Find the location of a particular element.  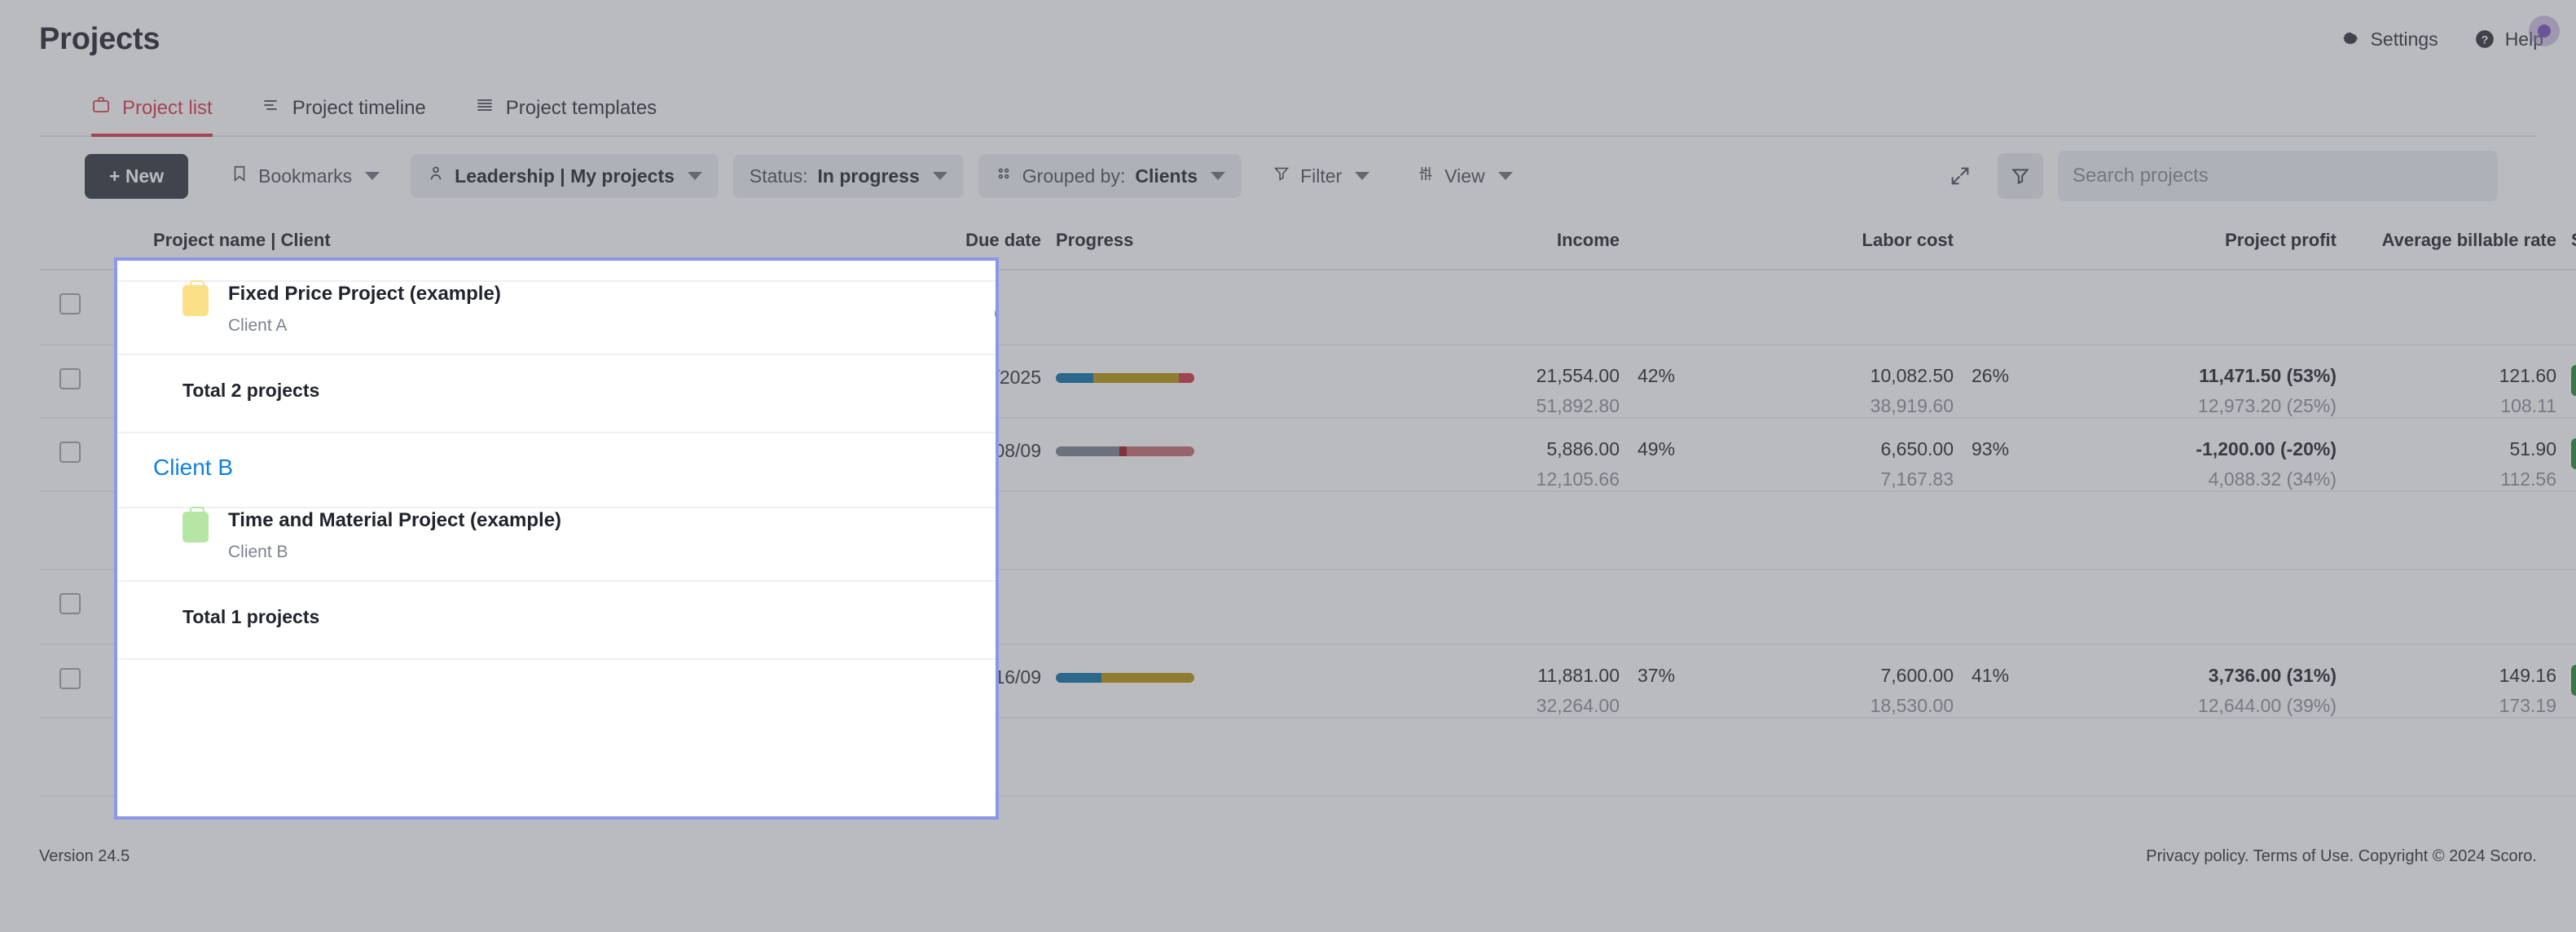

search-funnel-icon is located at coordinates (2020, 176).